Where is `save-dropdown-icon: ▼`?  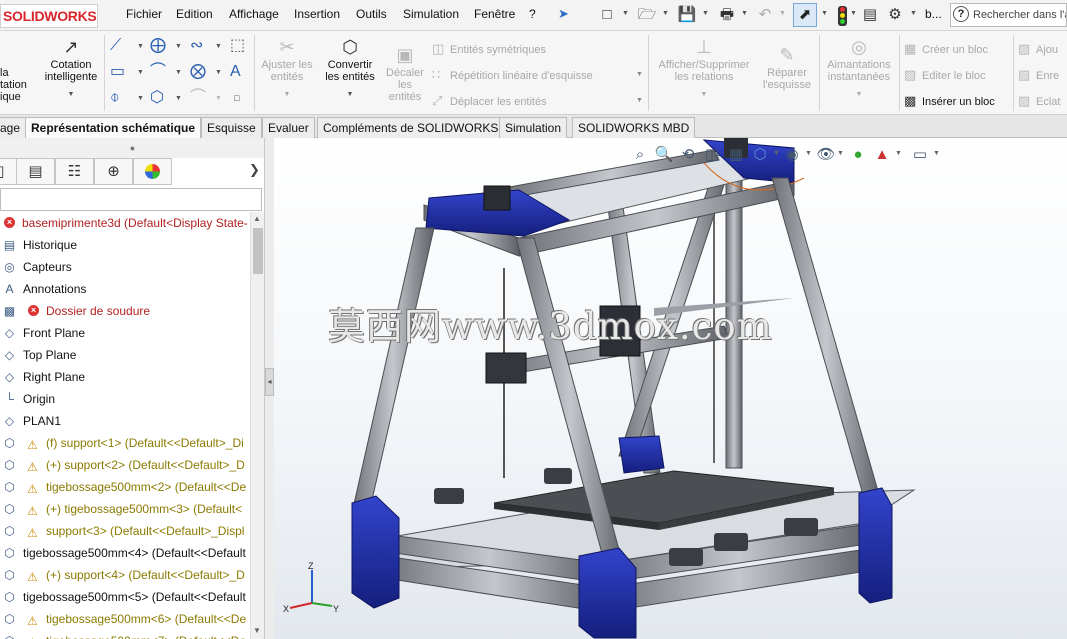 save-dropdown-icon: ▼ is located at coordinates (705, 13).